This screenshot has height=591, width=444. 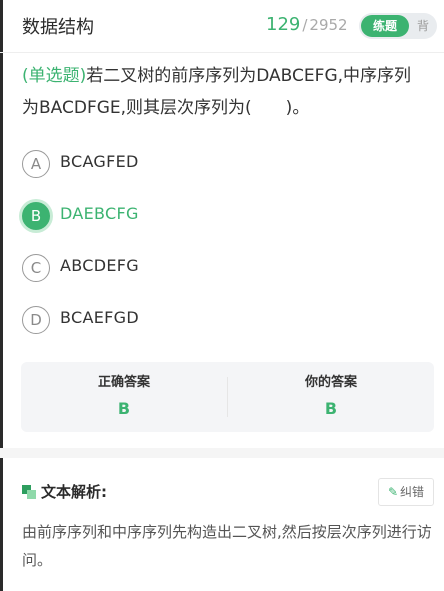 I want to click on your-answer: 你的答案 B, so click(x=331, y=395).